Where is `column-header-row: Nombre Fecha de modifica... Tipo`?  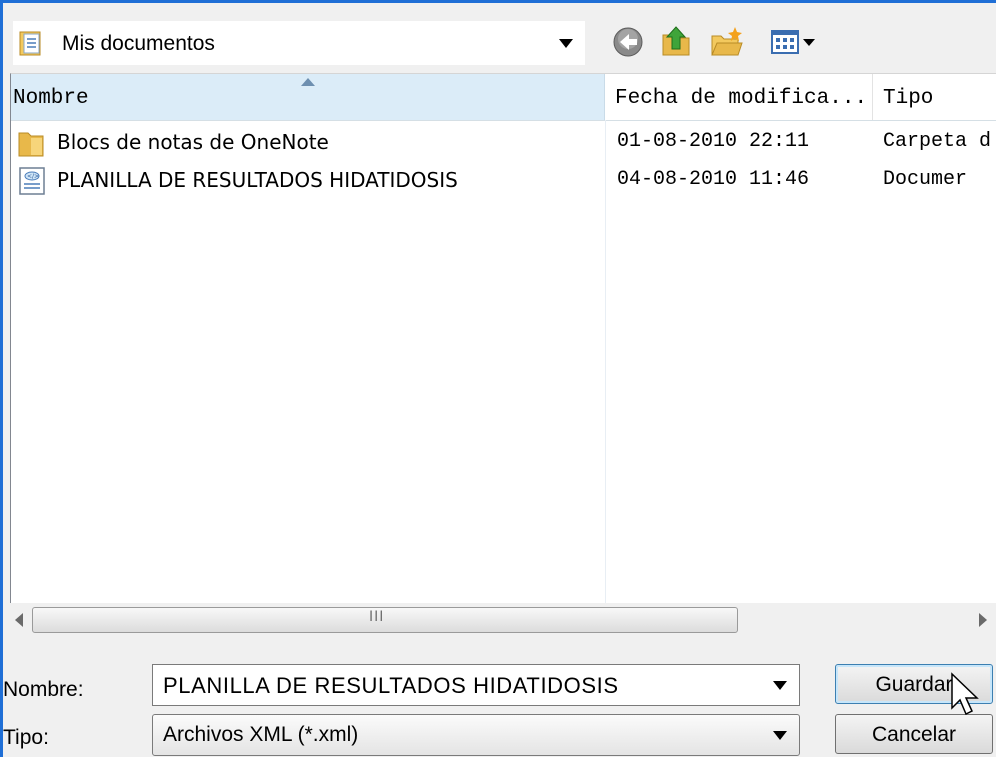 column-header-row: Nombre Fecha de modifica... Tipo is located at coordinates (503, 97).